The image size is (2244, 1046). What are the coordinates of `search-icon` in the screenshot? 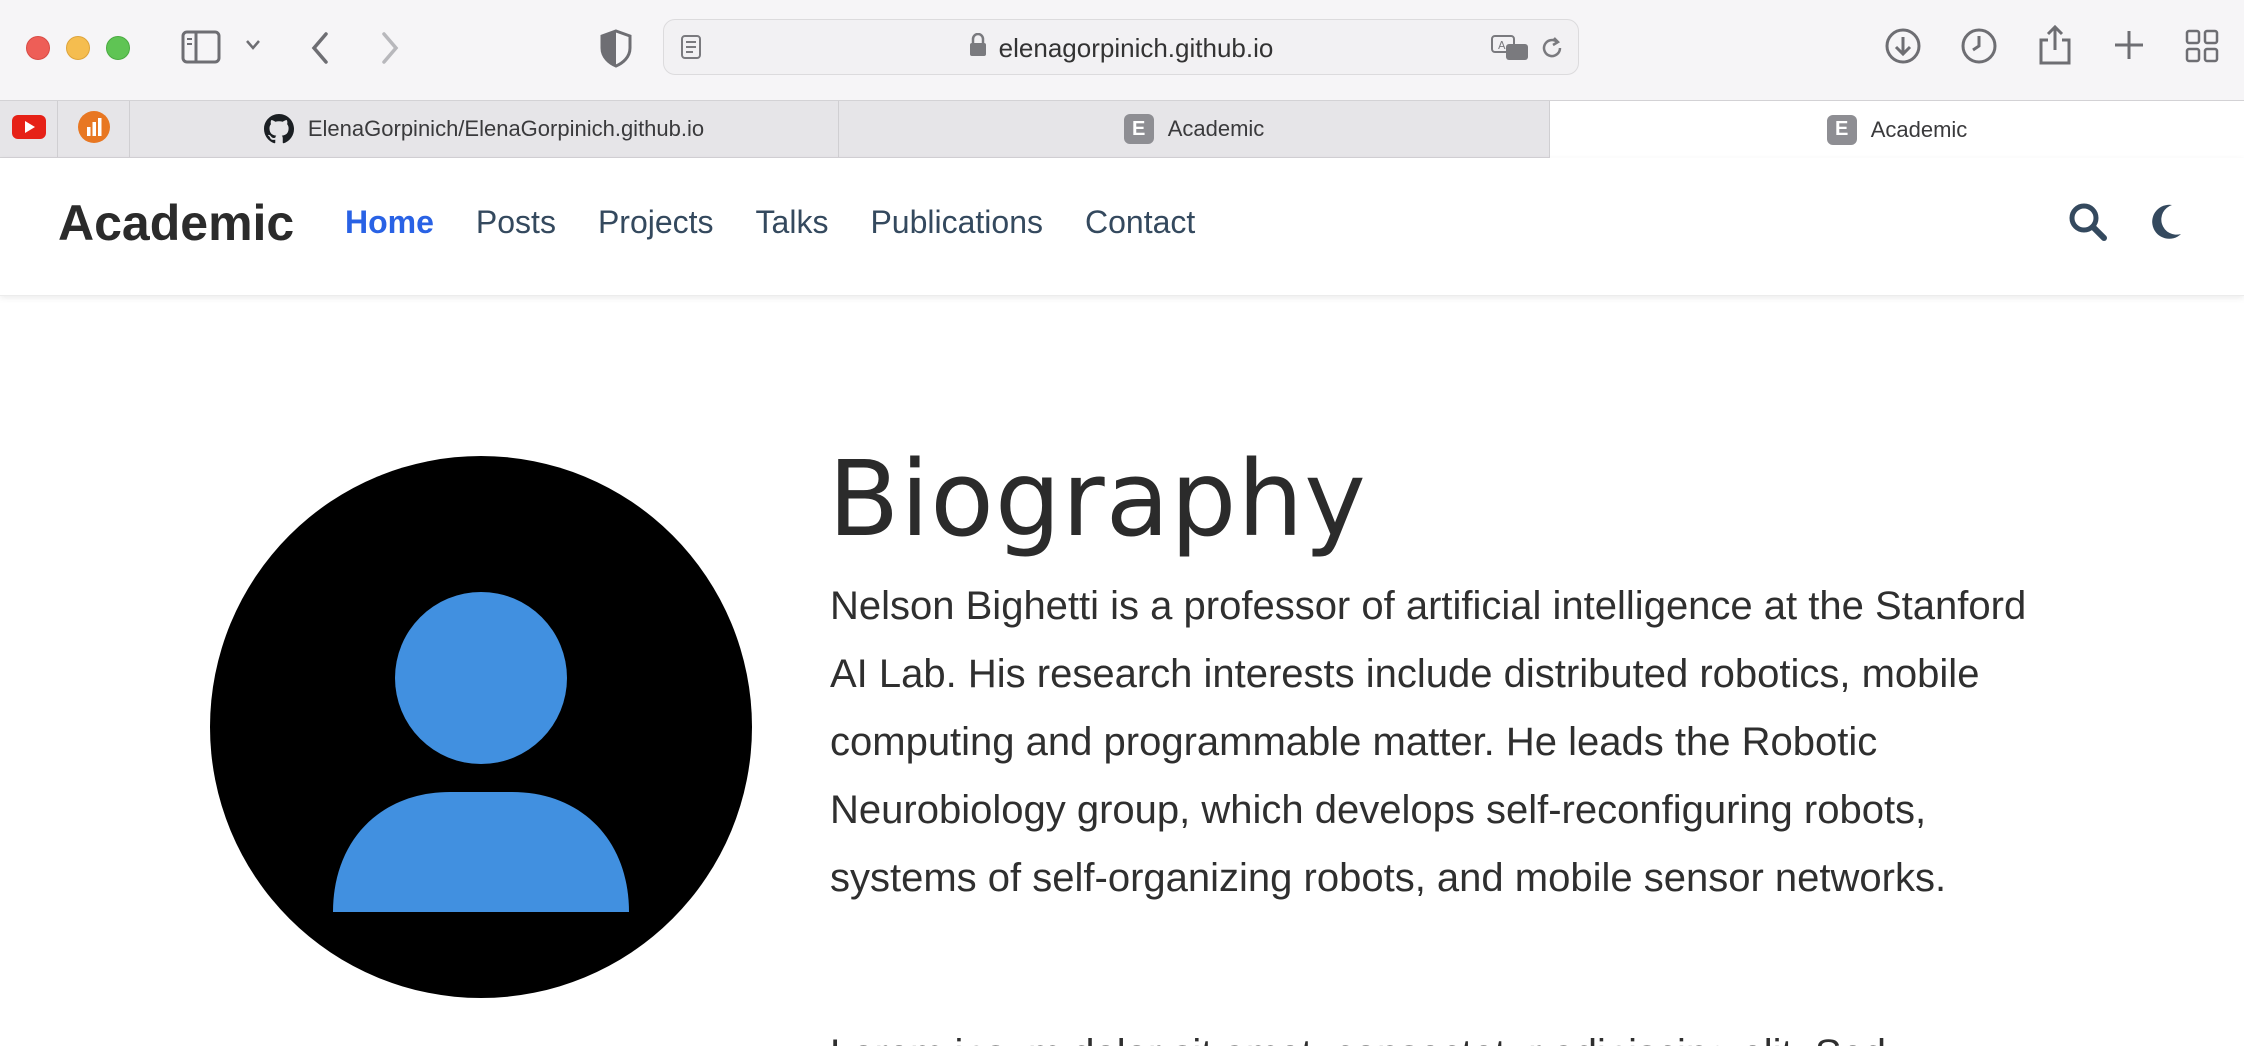 It's located at (2088, 224).